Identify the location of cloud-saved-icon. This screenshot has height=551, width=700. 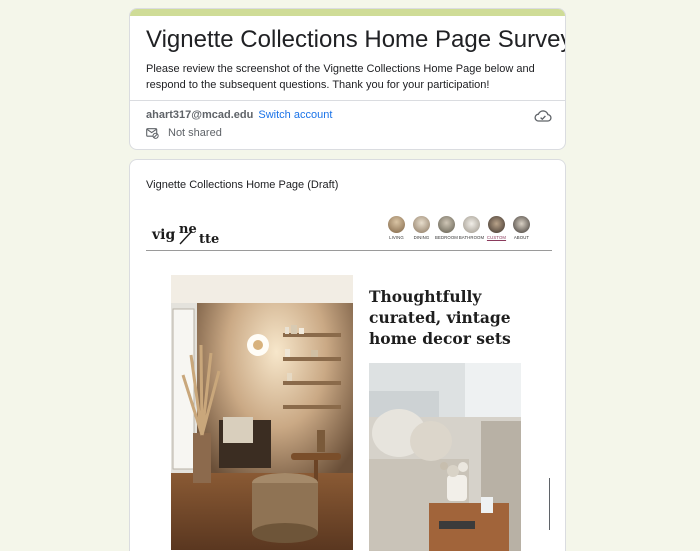
(543, 116).